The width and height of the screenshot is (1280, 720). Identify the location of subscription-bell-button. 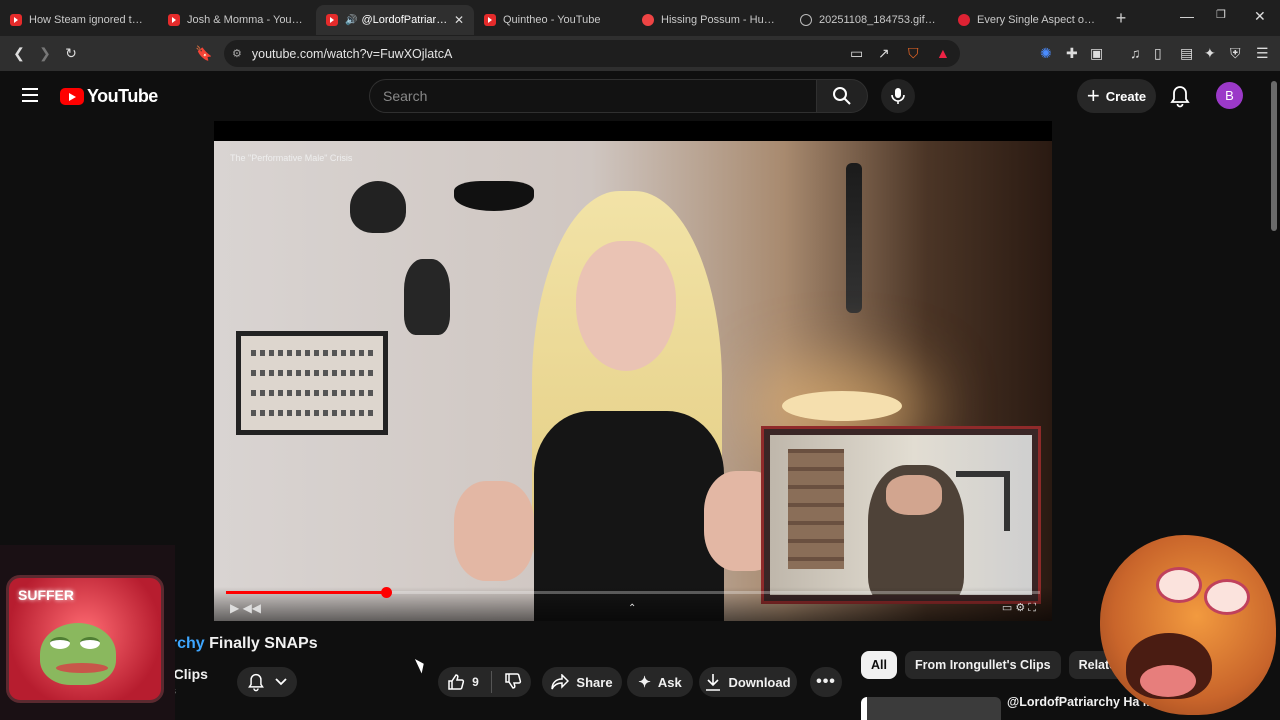
(267, 682).